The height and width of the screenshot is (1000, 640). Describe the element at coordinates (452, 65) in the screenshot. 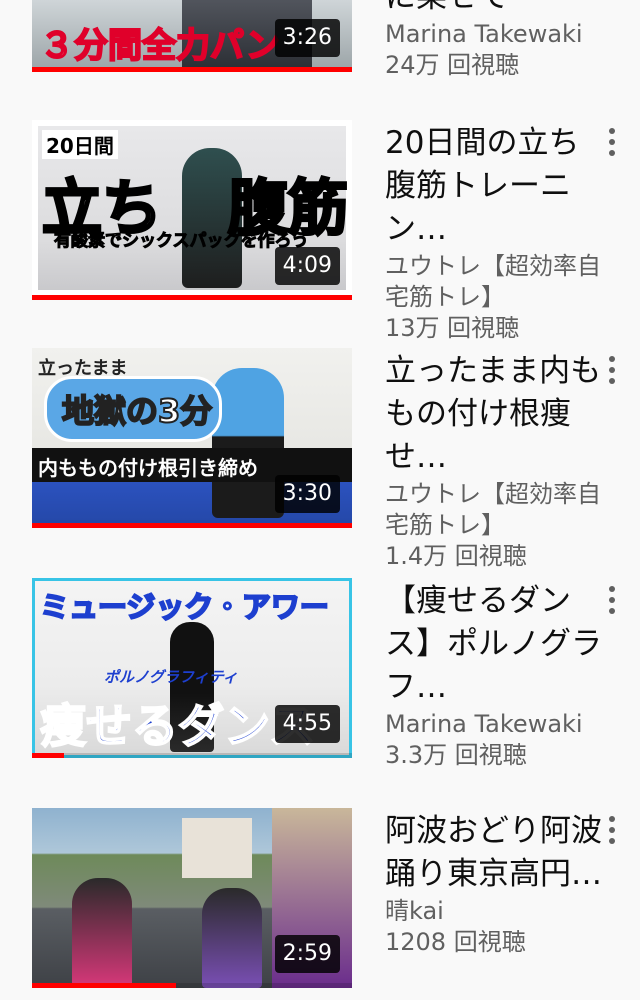

I see `view-count: 24万 回視聴` at that location.